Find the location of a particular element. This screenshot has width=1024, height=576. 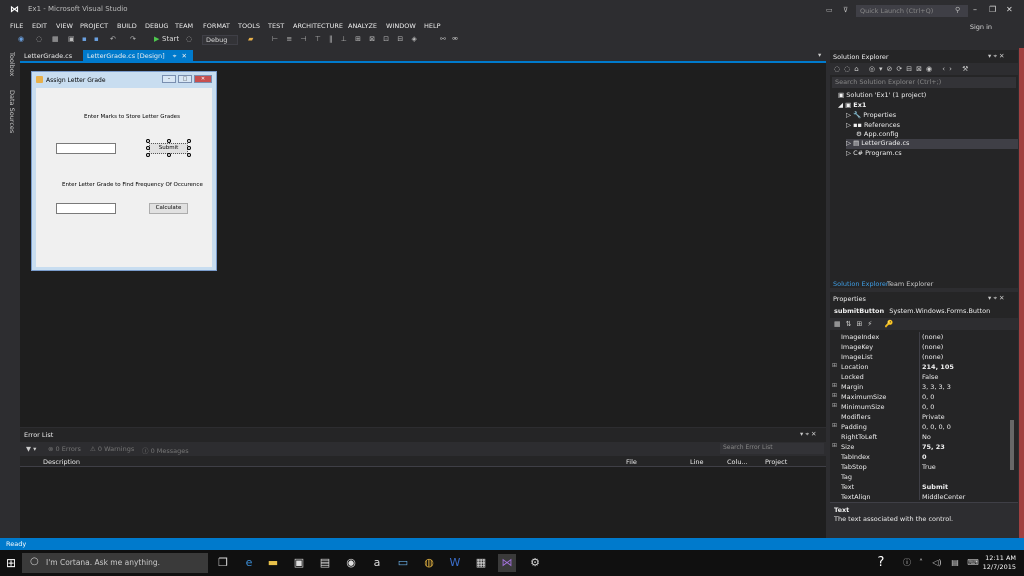

link-icon: ⚯ is located at coordinates (443, 39).